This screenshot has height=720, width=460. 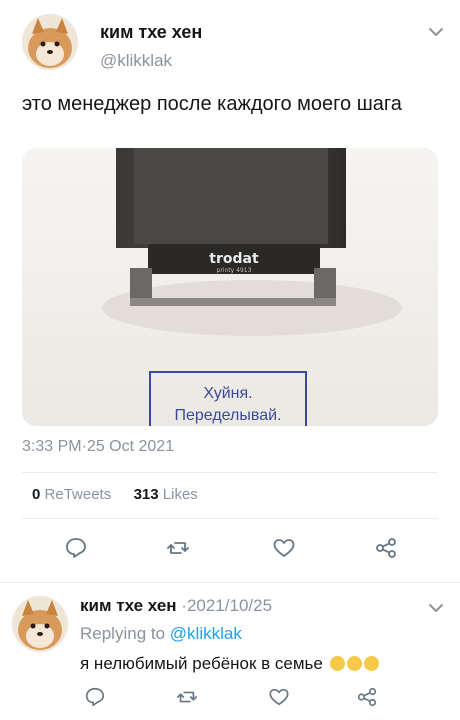 I want to click on reply-text: я нелюбимый ребёнок в семье, so click(x=229, y=664).